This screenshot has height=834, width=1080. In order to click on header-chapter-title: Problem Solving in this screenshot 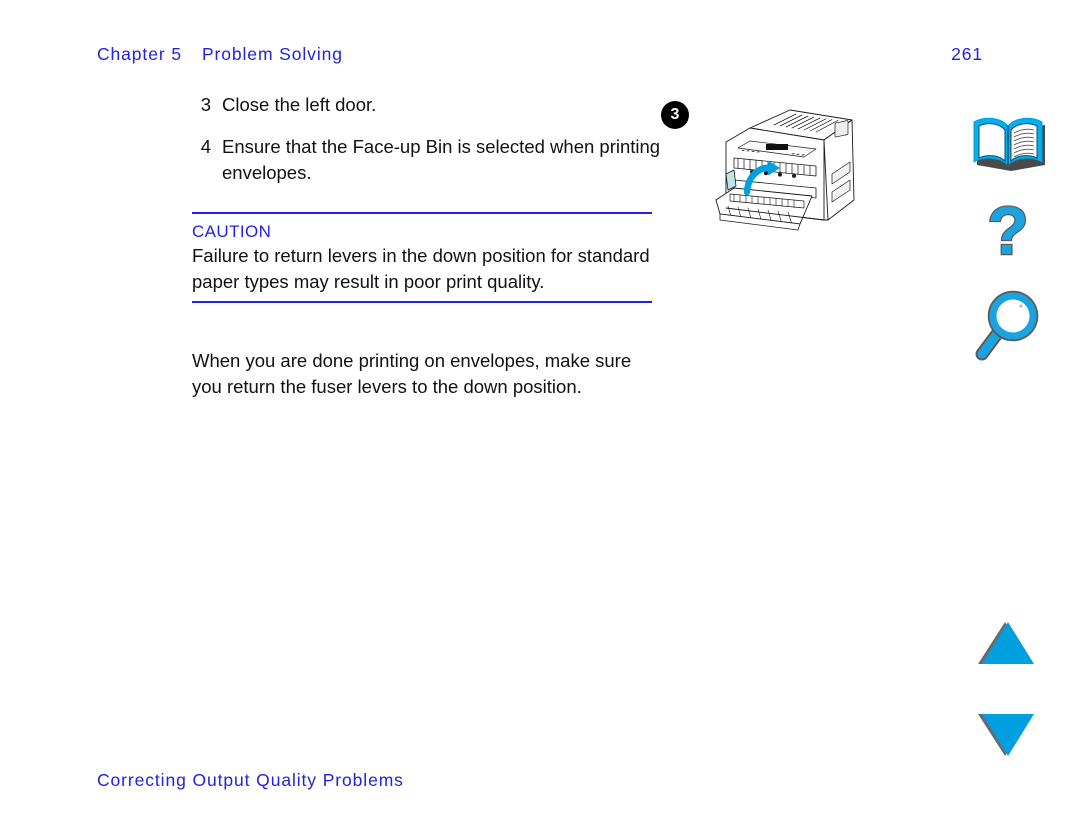, I will do `click(272, 54)`.